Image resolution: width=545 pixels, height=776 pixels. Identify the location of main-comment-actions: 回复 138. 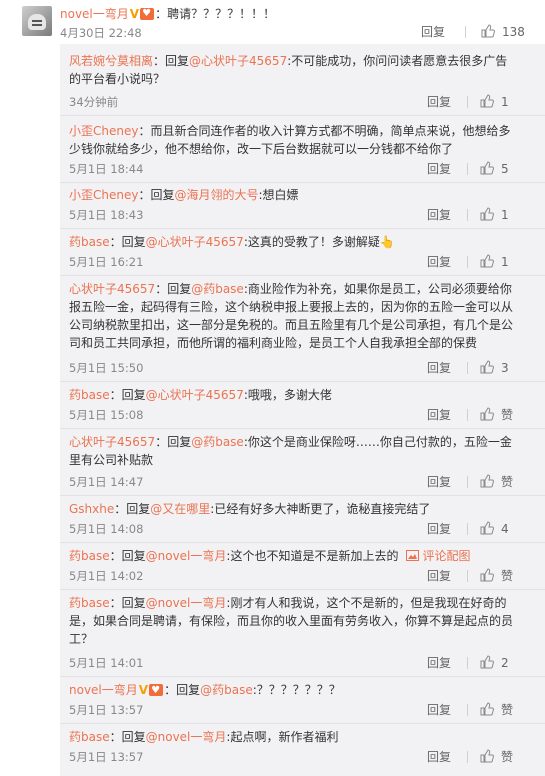
(475, 32).